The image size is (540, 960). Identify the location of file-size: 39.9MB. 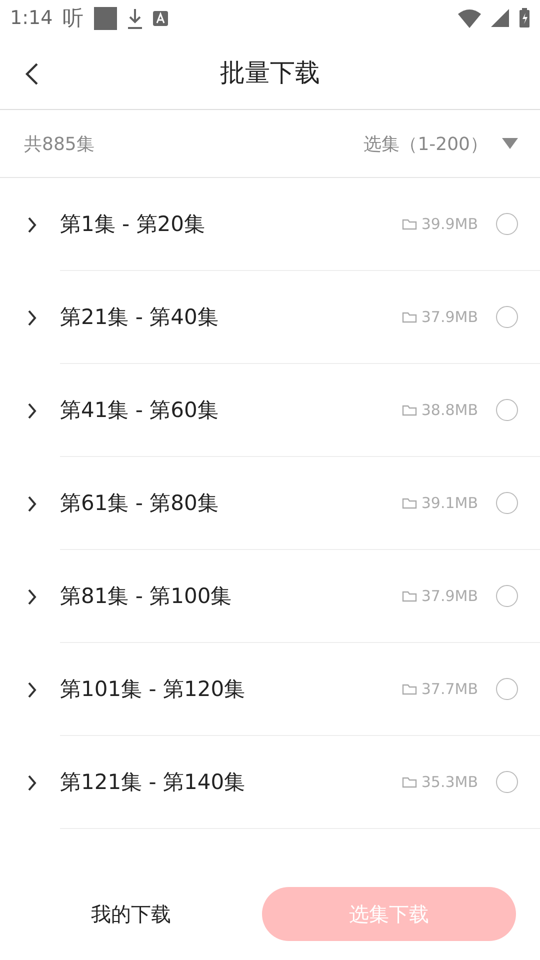
(449, 224).